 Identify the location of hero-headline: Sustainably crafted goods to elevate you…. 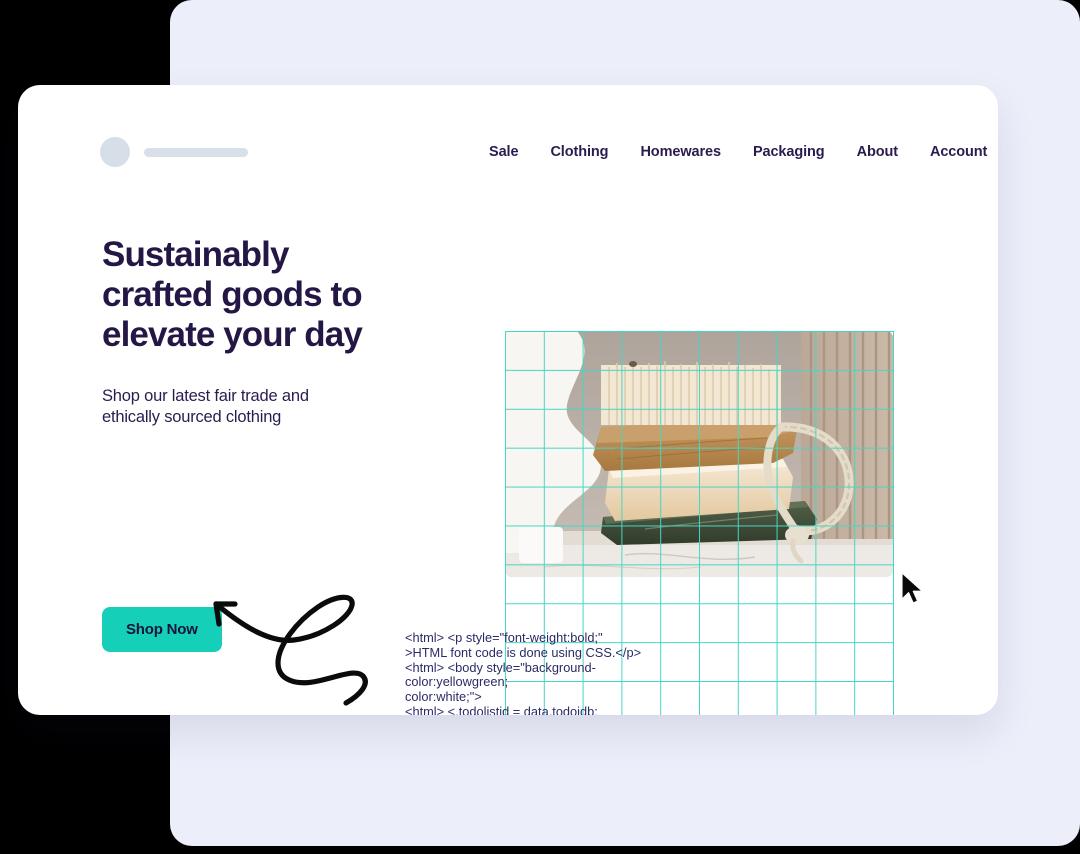
(232, 294).